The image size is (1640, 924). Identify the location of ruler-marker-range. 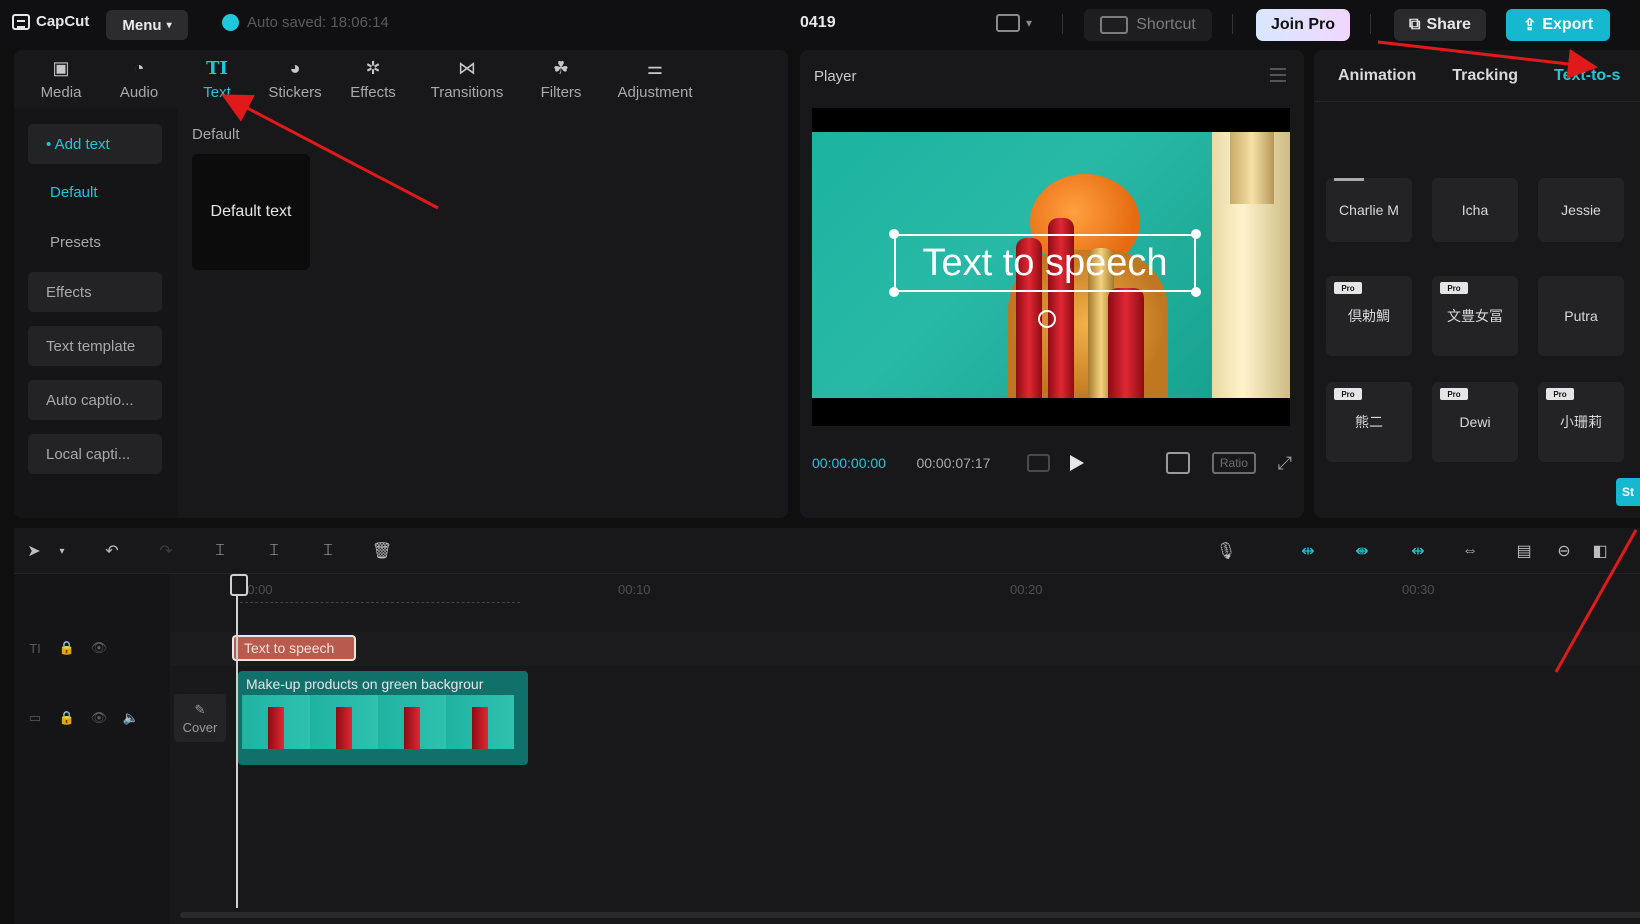
(380, 602).